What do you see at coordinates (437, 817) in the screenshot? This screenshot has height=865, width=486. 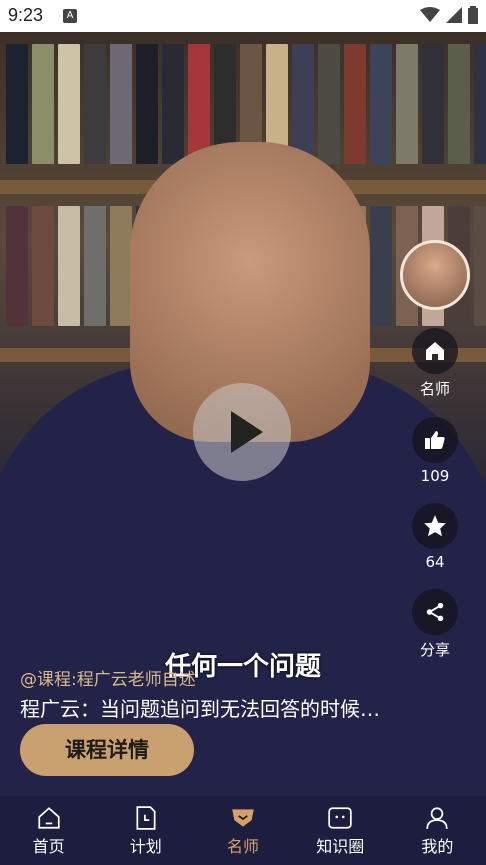 I see `user-icon` at bounding box center [437, 817].